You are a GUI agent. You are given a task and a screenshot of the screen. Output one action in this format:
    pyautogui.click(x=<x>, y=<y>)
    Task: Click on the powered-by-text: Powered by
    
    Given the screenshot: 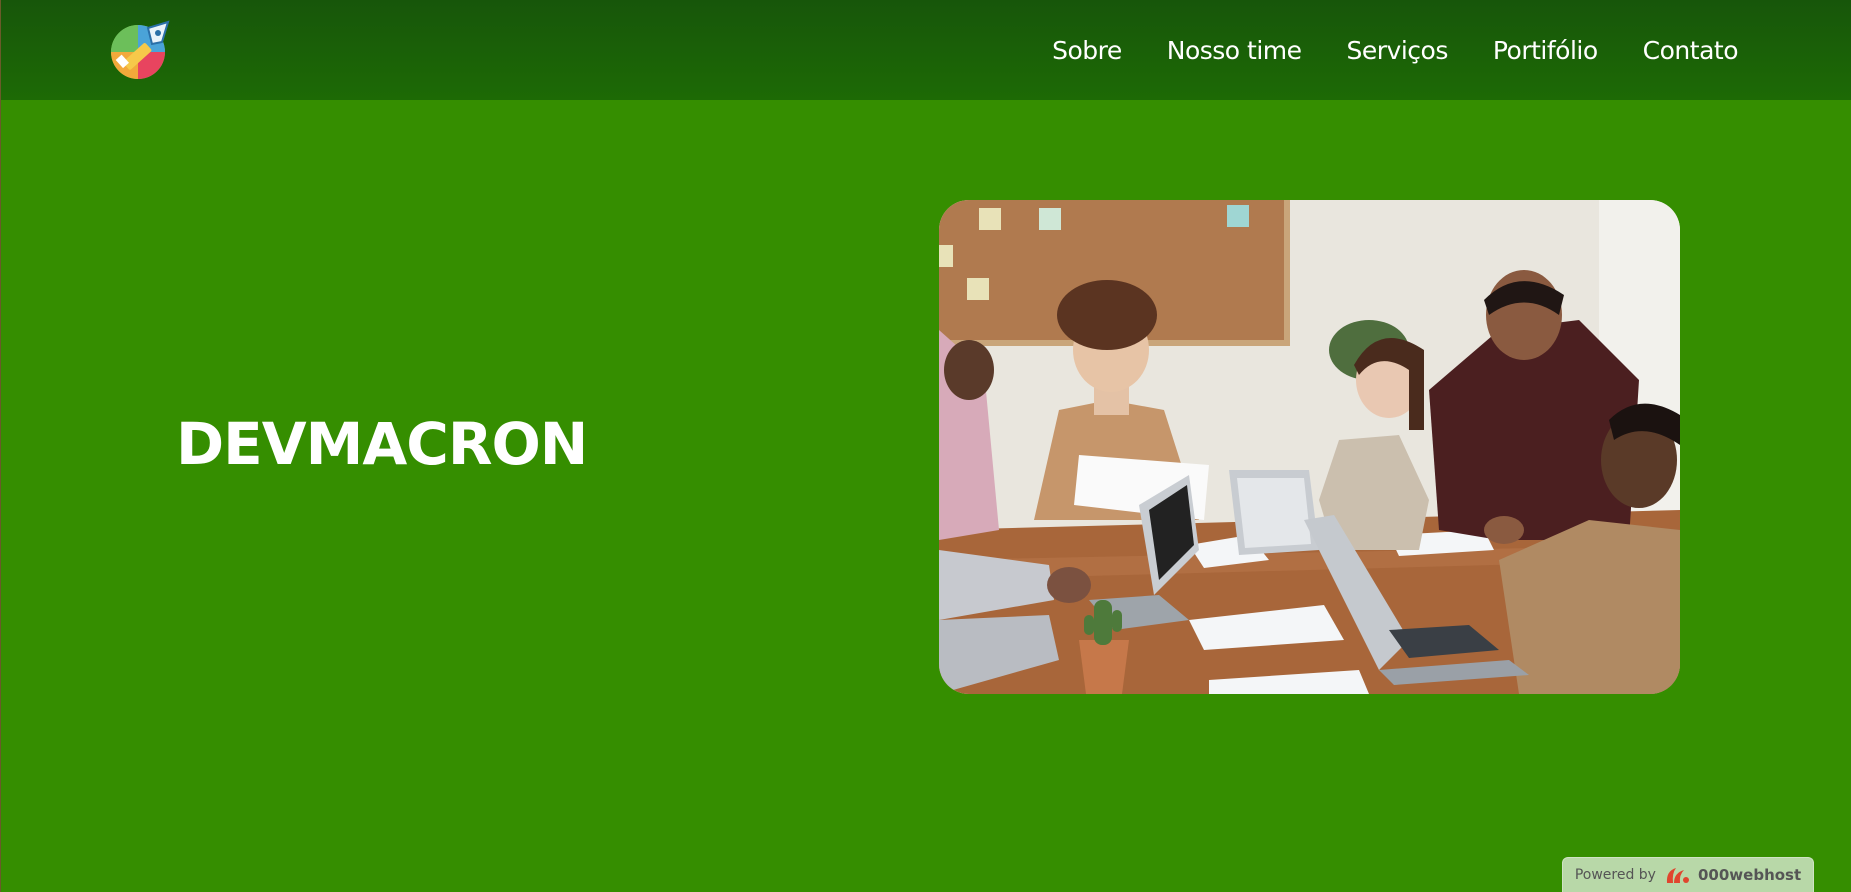 What is the action you would take?
    pyautogui.click(x=1615, y=875)
    